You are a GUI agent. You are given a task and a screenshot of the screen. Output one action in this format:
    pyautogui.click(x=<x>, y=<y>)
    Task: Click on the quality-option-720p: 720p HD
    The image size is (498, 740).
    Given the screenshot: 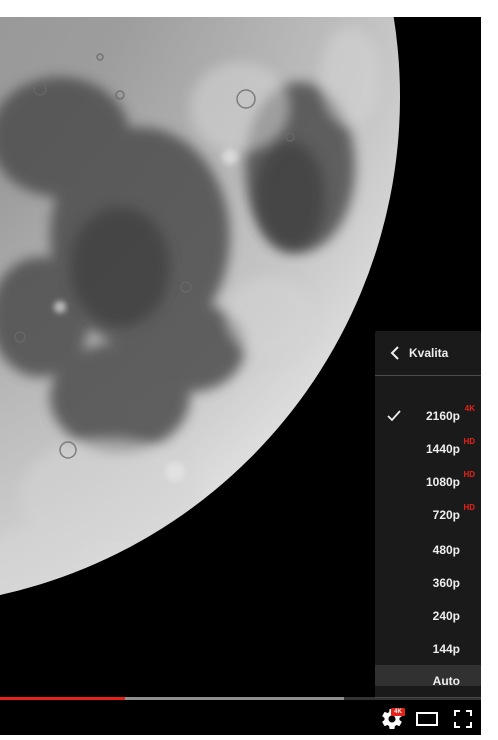 What is the action you would take?
    pyautogui.click(x=428, y=515)
    